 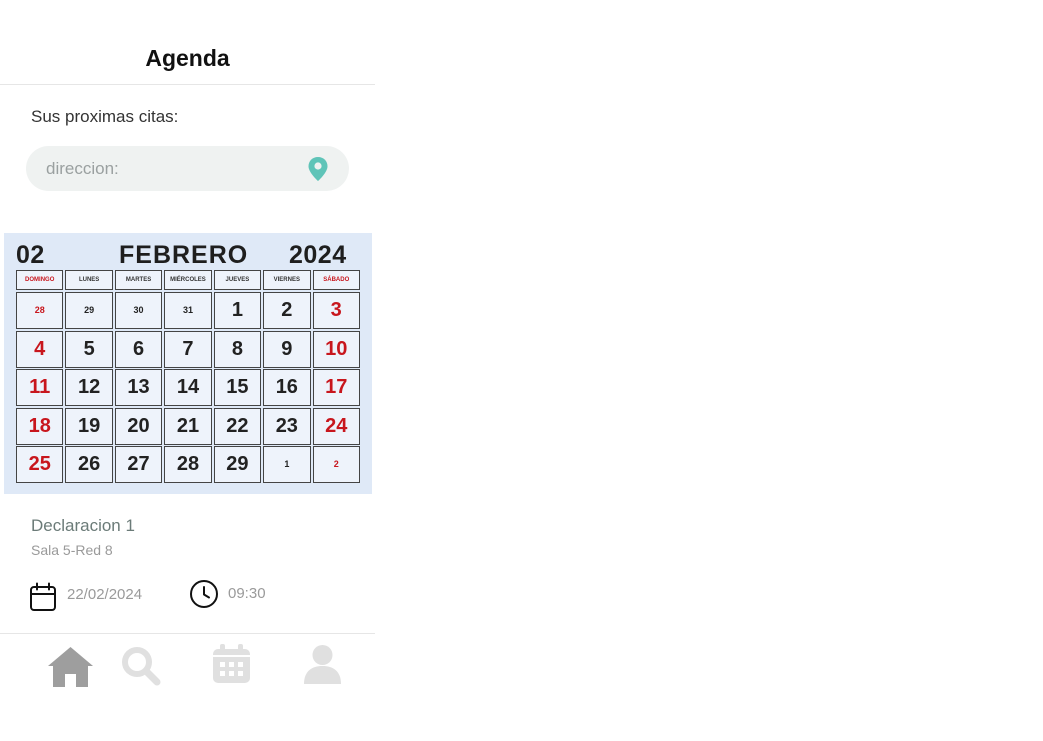 What do you see at coordinates (287, 387) in the screenshot?
I see `calendar-day: 16` at bounding box center [287, 387].